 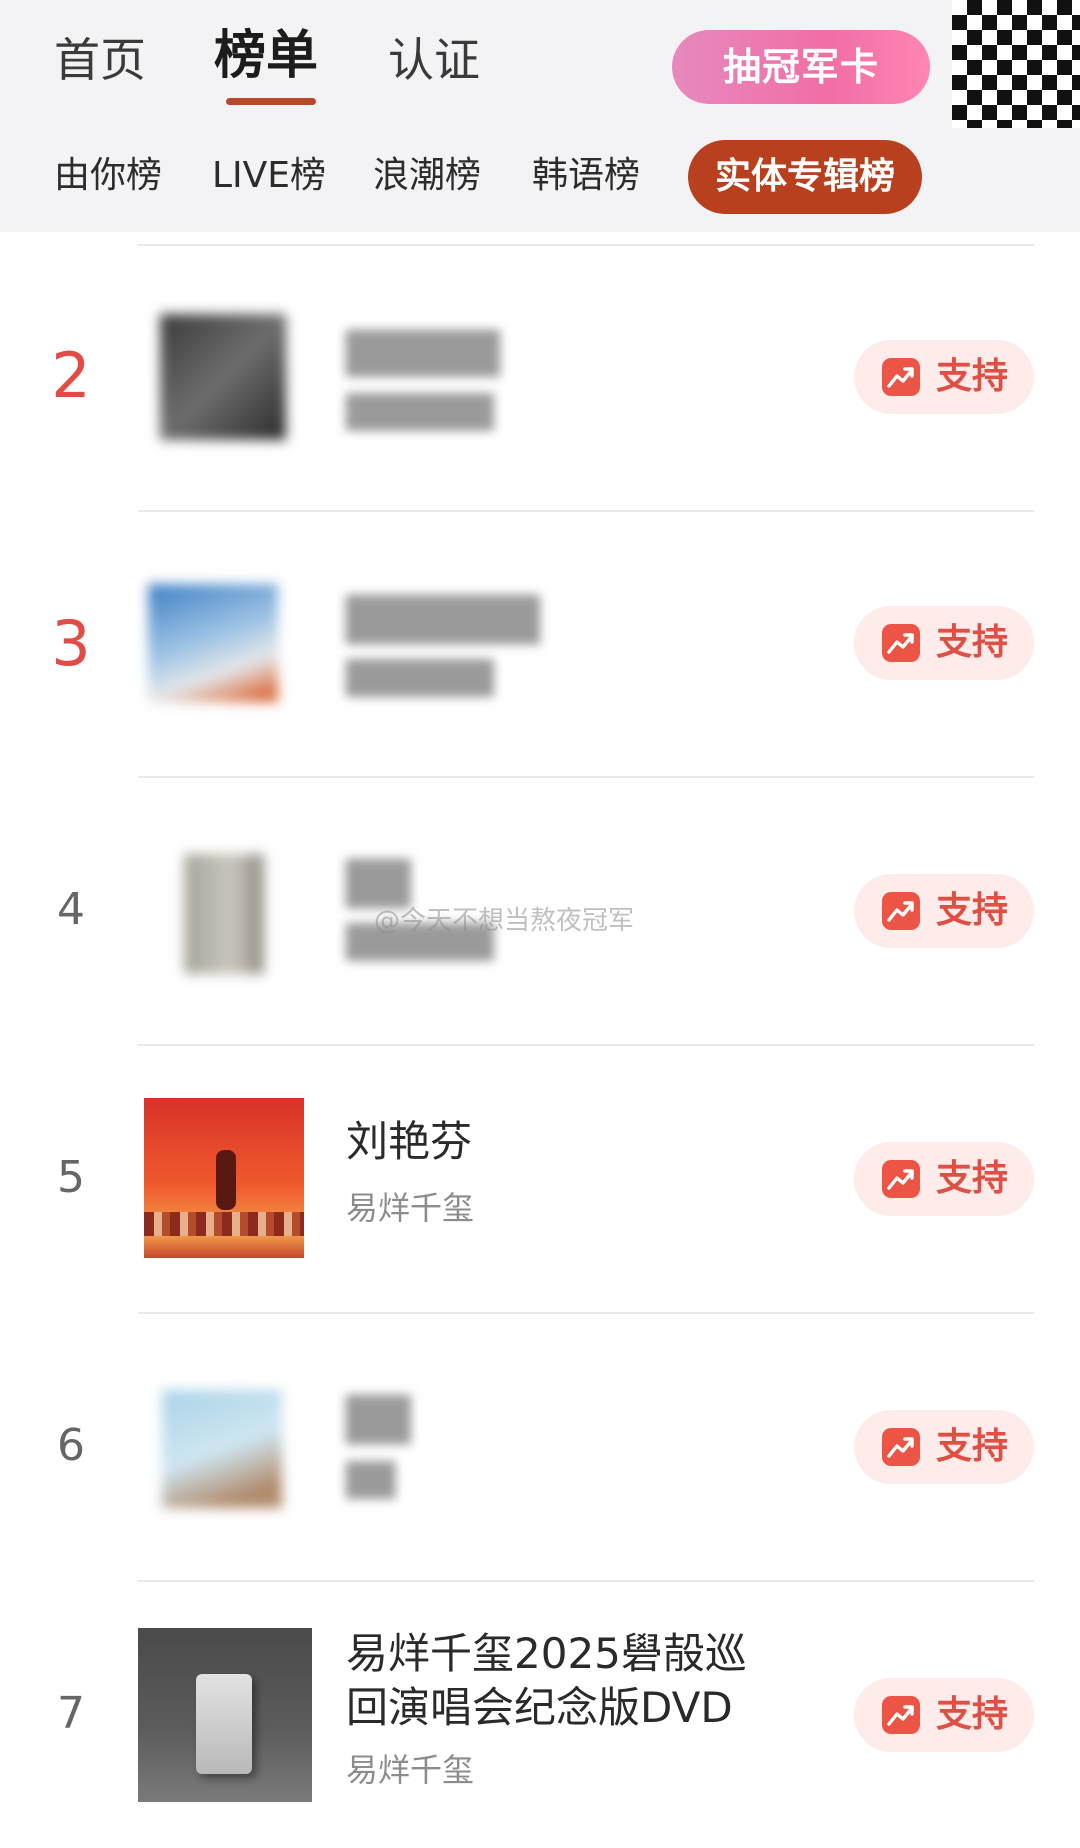 I want to click on rank-number: 5, so click(x=71, y=1177).